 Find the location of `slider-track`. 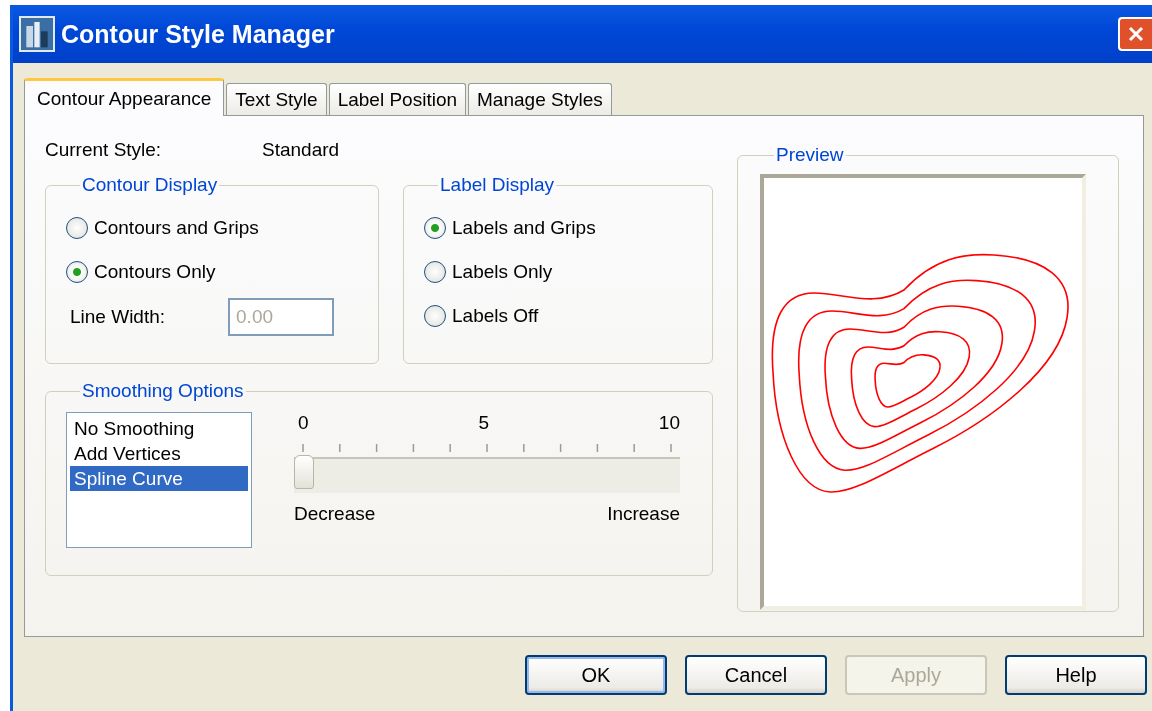

slider-track is located at coordinates (487, 475).